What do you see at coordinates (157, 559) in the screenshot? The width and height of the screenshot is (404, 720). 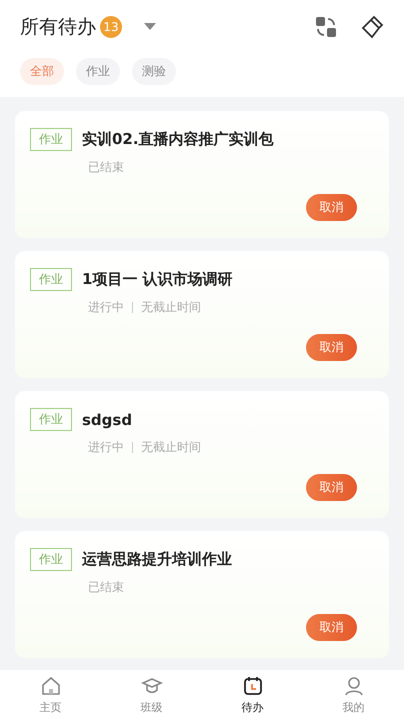 I see `task-title: 运营思路提升培训作业` at bounding box center [157, 559].